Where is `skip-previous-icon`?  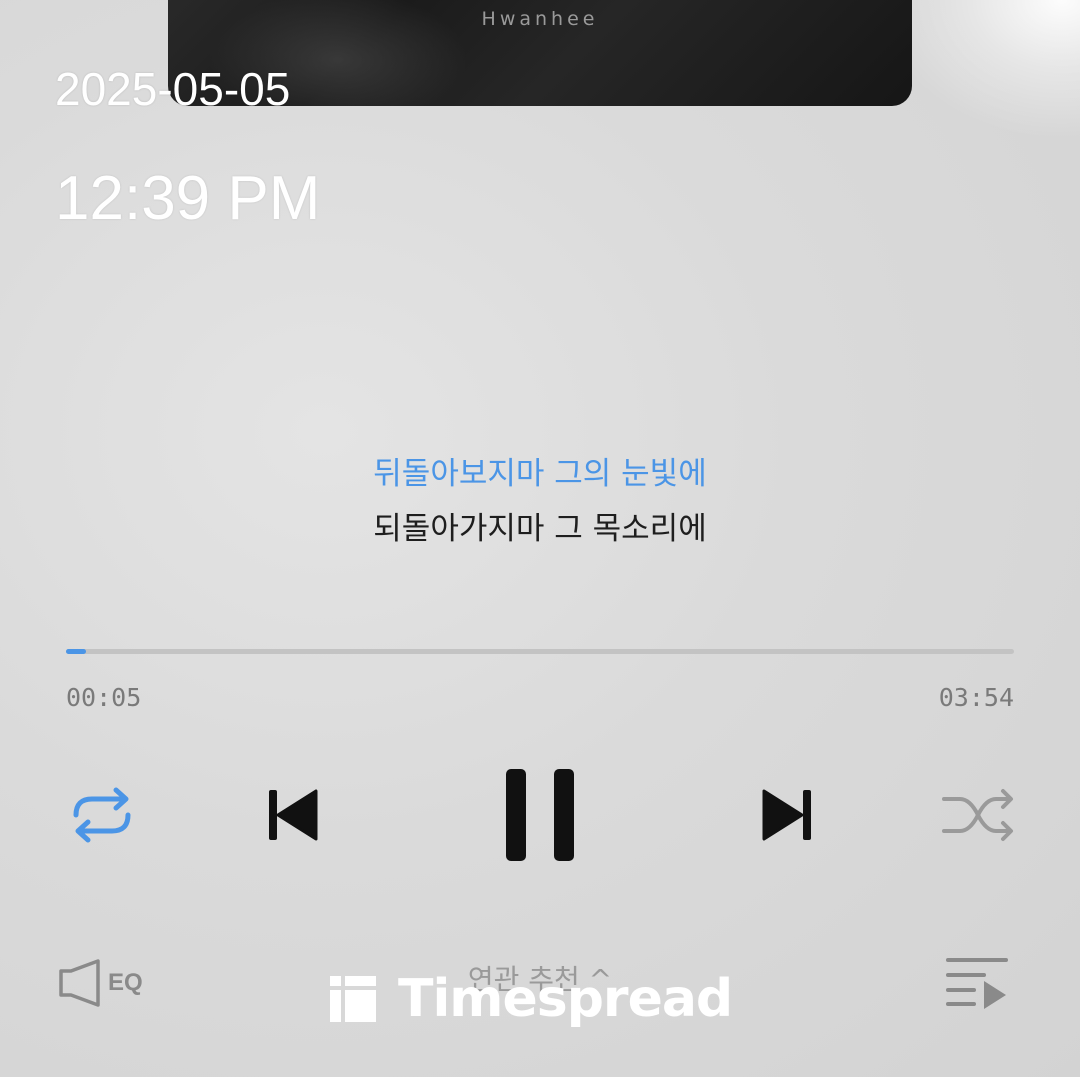 skip-previous-icon is located at coordinates (293, 815).